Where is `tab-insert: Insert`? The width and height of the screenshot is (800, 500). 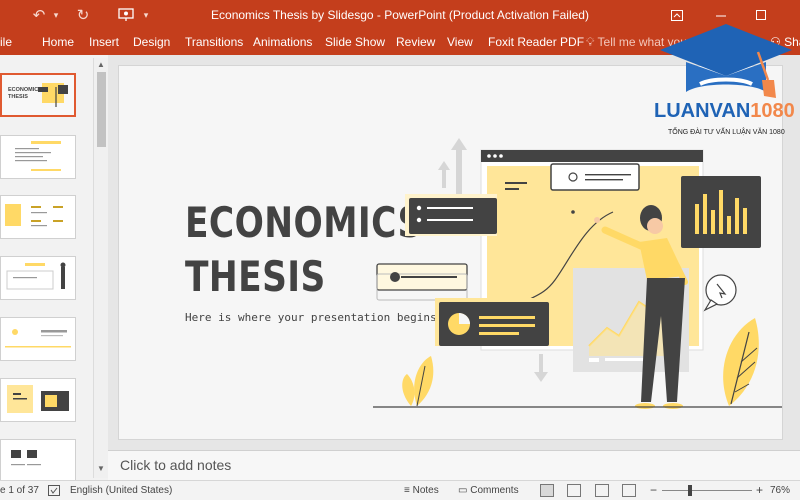 tab-insert: Insert is located at coordinates (104, 42).